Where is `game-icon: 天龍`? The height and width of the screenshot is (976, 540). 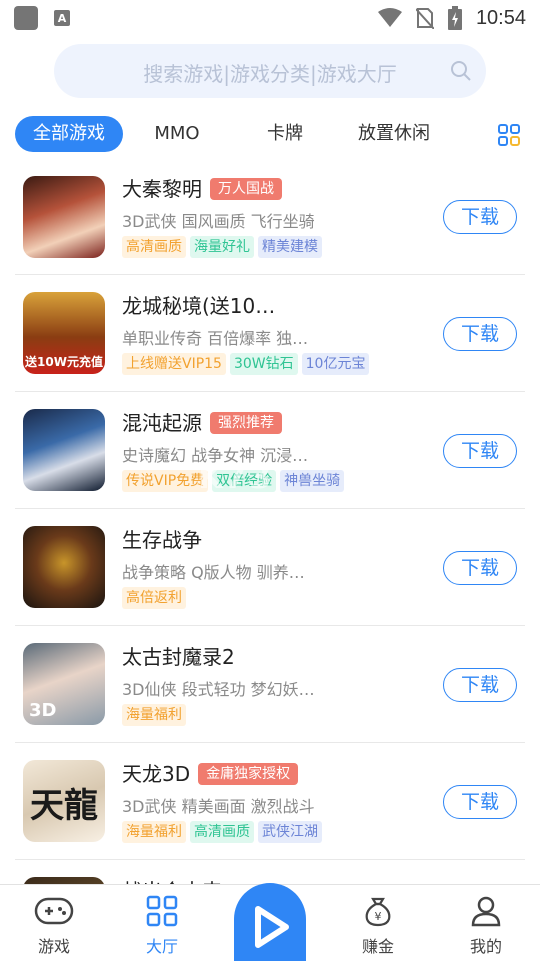 game-icon: 天龍 is located at coordinates (64, 801).